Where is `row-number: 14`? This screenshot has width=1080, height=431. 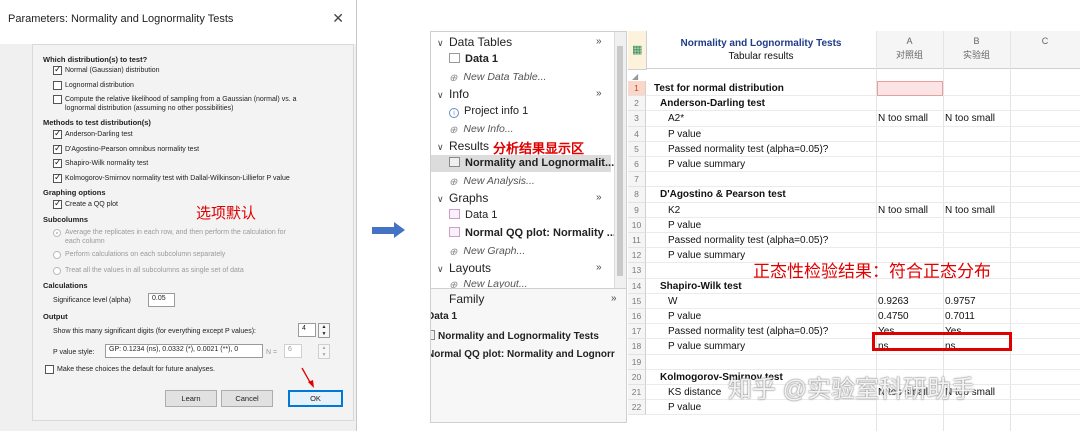
row-number: 14 is located at coordinates (637, 286).